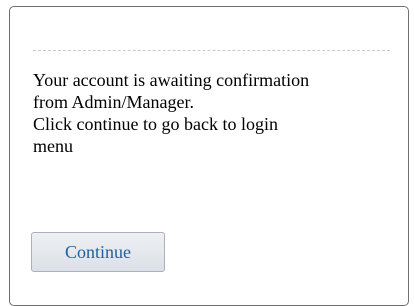 The height and width of the screenshot is (306, 414). I want to click on message-line: Your account is awaiting confirmation, so click(171, 80).